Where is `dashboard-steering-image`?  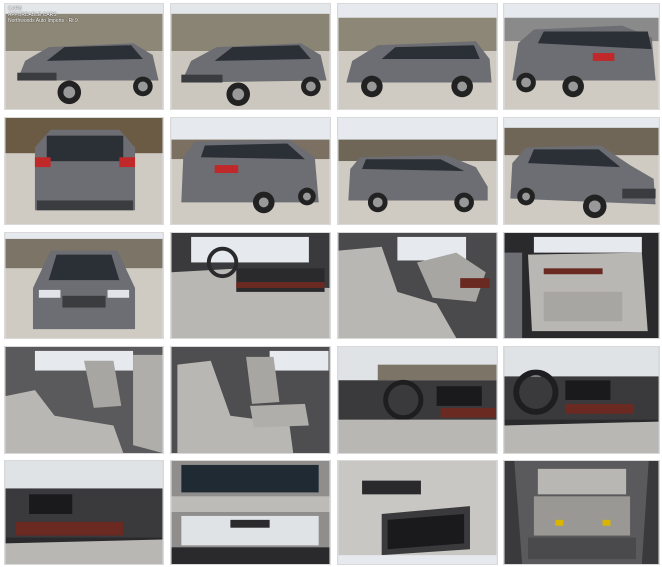
dashboard-steering-image is located at coordinates (581, 400).